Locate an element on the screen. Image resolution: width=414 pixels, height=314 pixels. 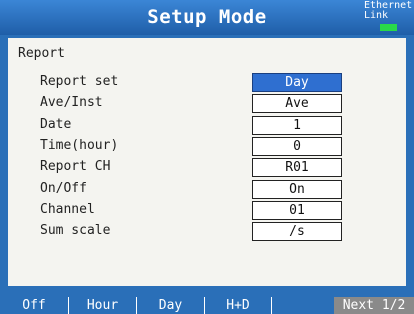
on-off-field: On is located at coordinates (297, 189).